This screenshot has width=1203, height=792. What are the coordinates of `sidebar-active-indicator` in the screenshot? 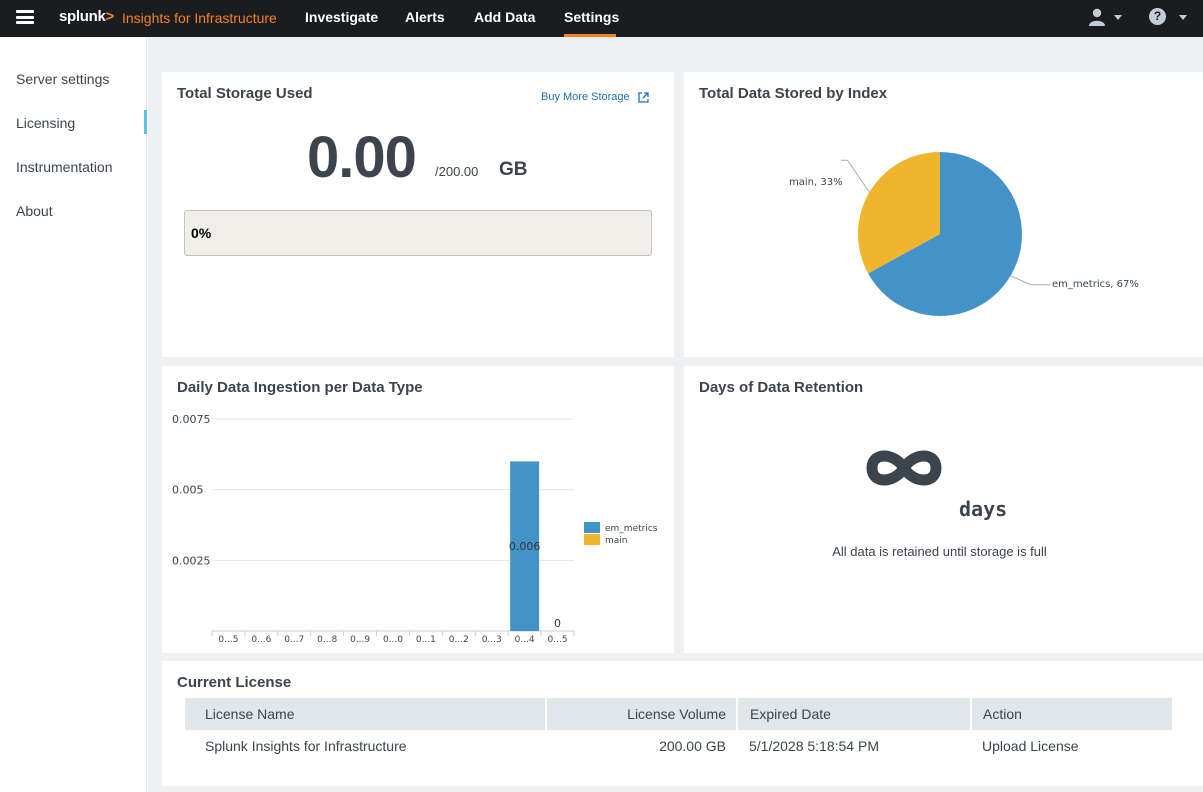 It's located at (145, 122).